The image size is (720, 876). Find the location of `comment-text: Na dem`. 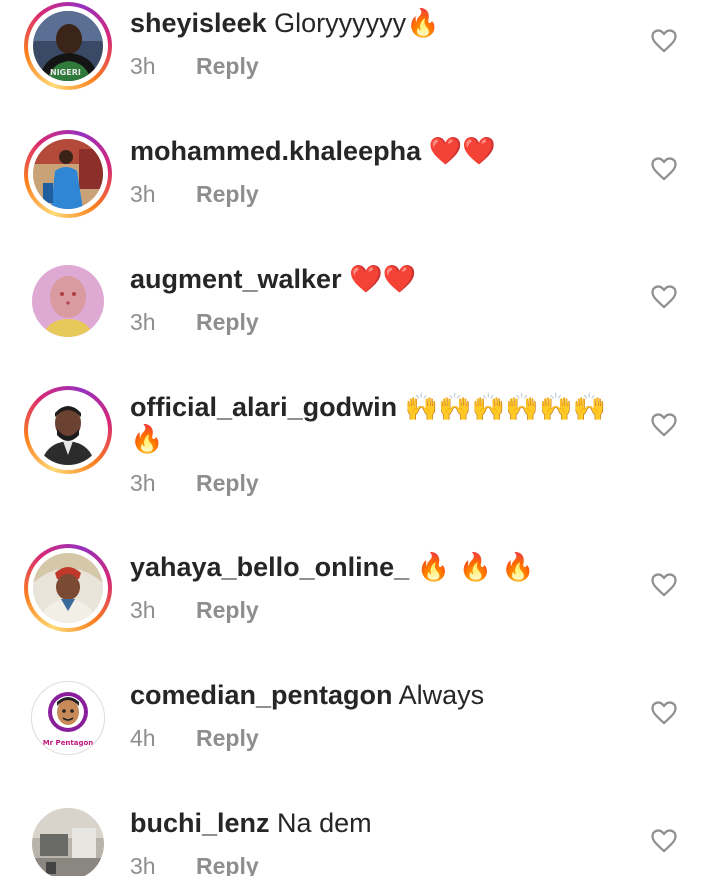

comment-text: Na dem is located at coordinates (324, 823).